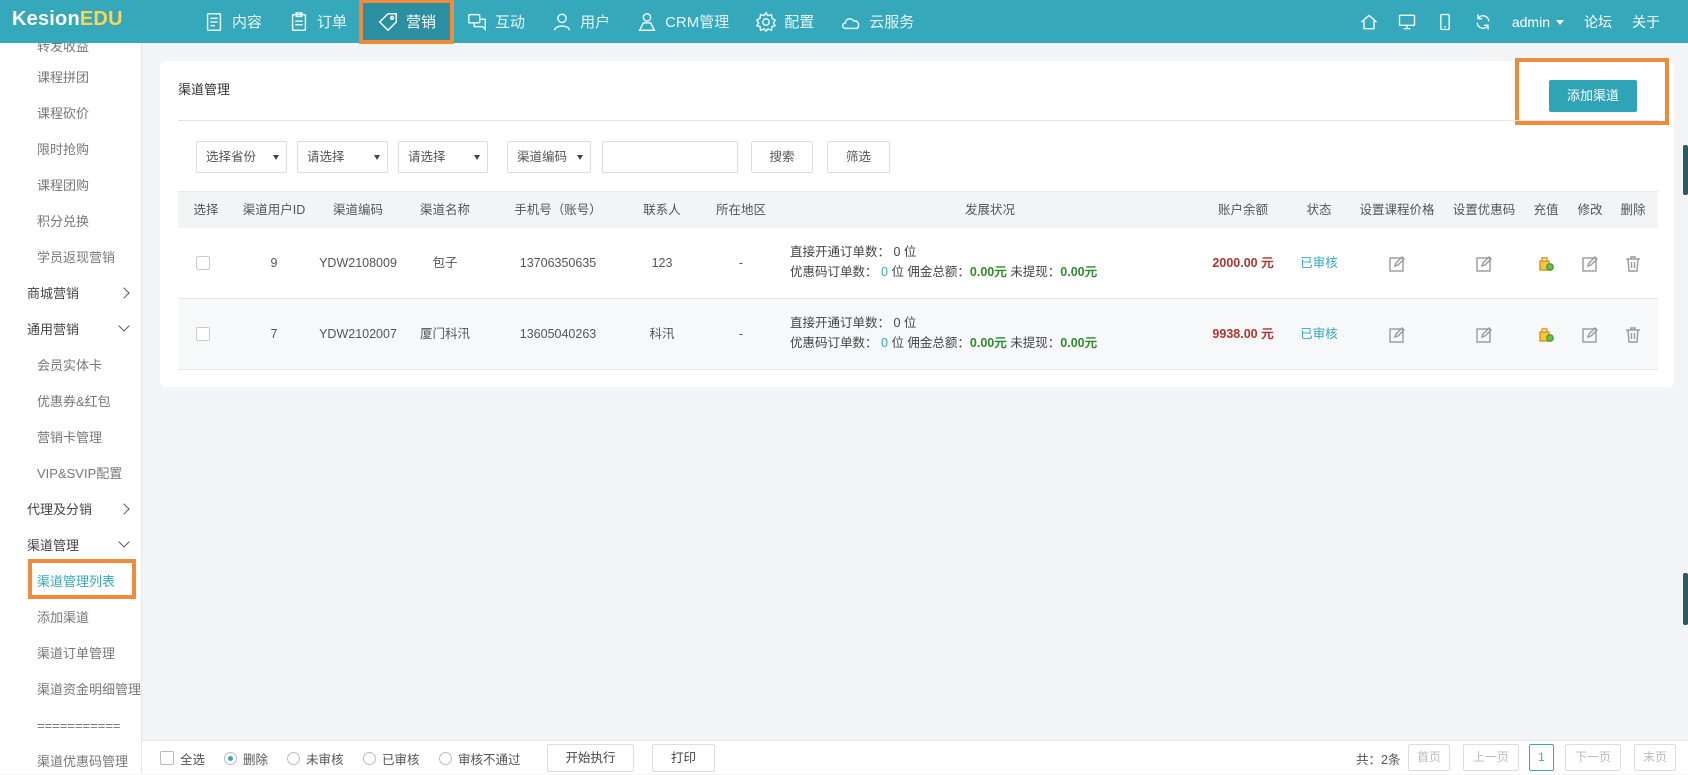  Describe the element at coordinates (67, 19) in the screenshot. I see `logo: KesionEDU` at that location.